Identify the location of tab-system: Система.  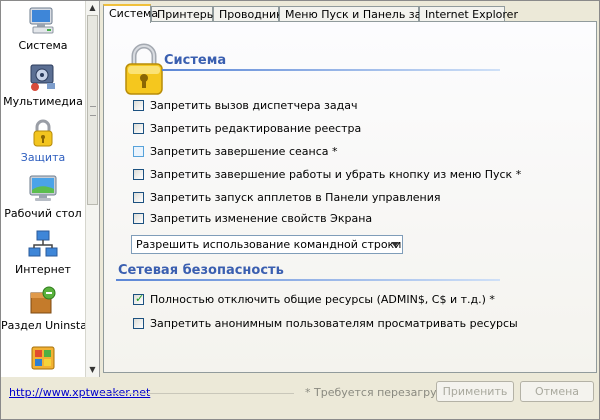
(130, 13).